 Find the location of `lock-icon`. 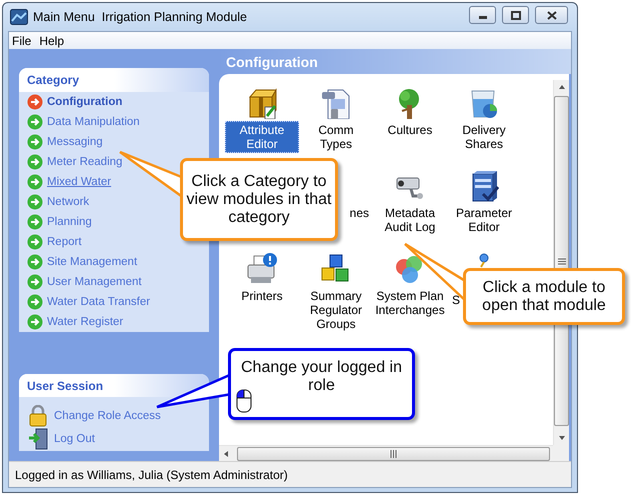

lock-icon is located at coordinates (38, 415).